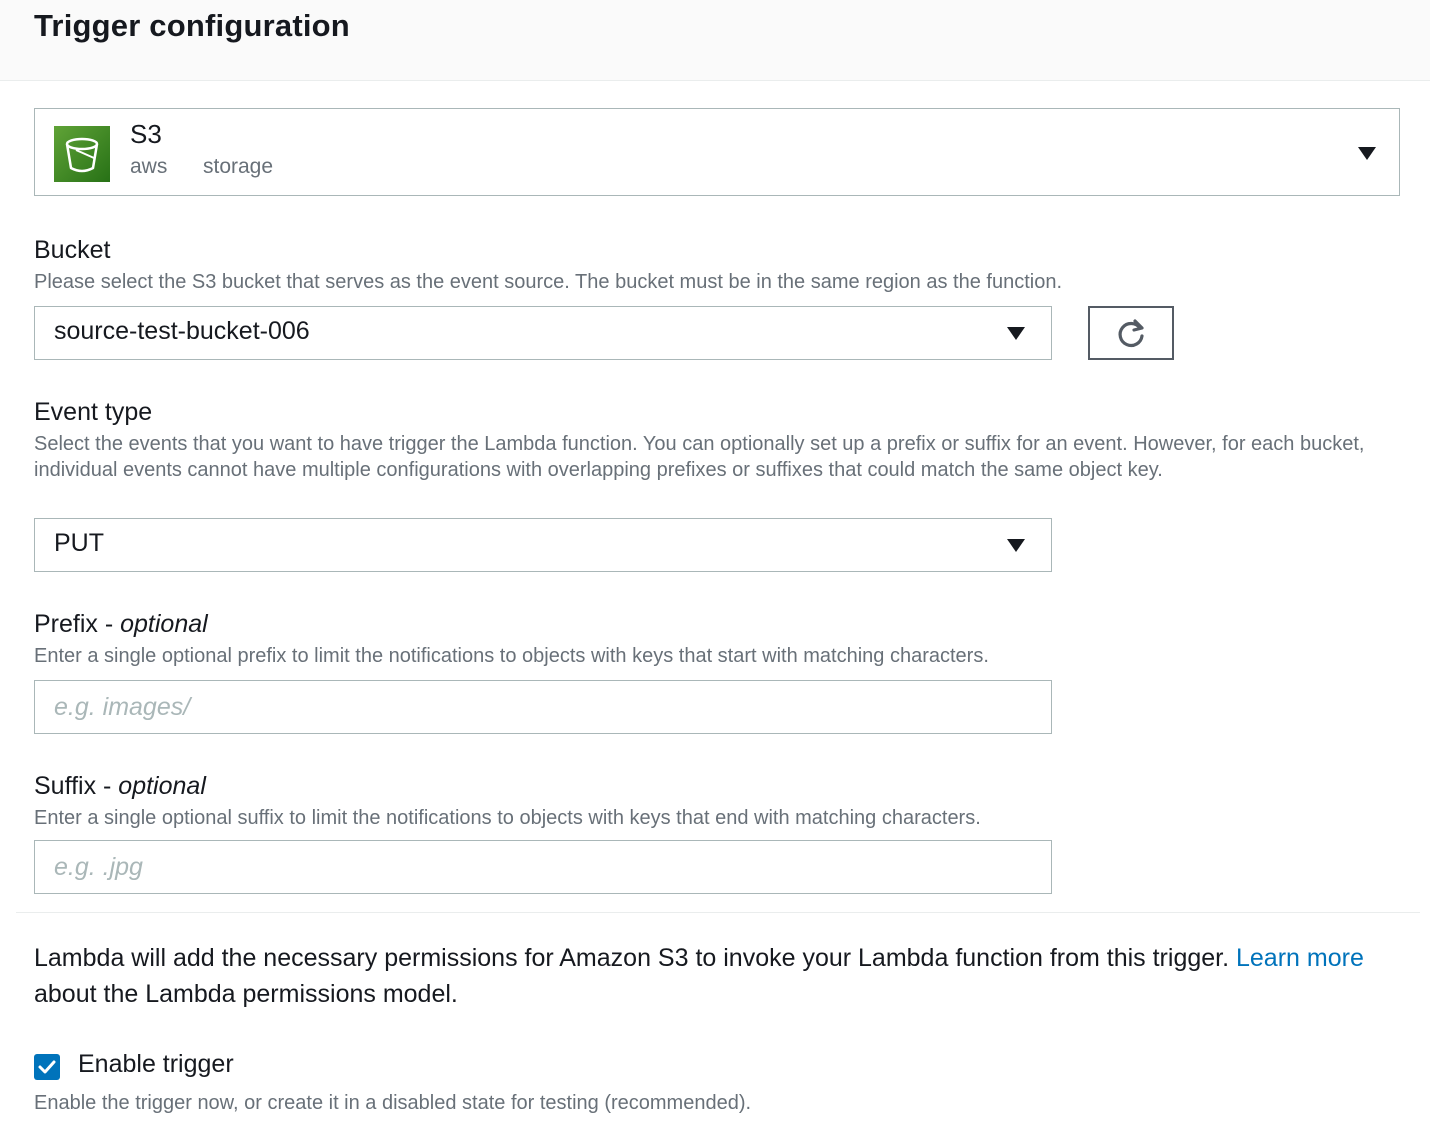 Image resolution: width=1430 pixels, height=1142 pixels. What do you see at coordinates (82, 154) in the screenshot?
I see `s3-bucket-icon` at bounding box center [82, 154].